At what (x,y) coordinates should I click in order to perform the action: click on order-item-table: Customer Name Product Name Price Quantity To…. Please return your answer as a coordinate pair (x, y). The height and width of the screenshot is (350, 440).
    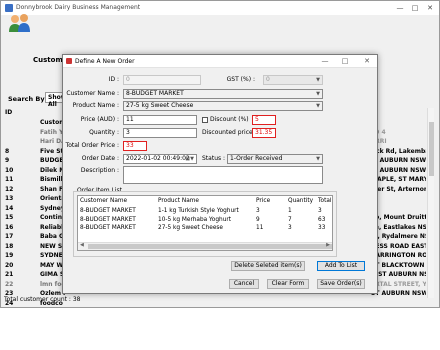
    Looking at the image, I should click on (205, 223).